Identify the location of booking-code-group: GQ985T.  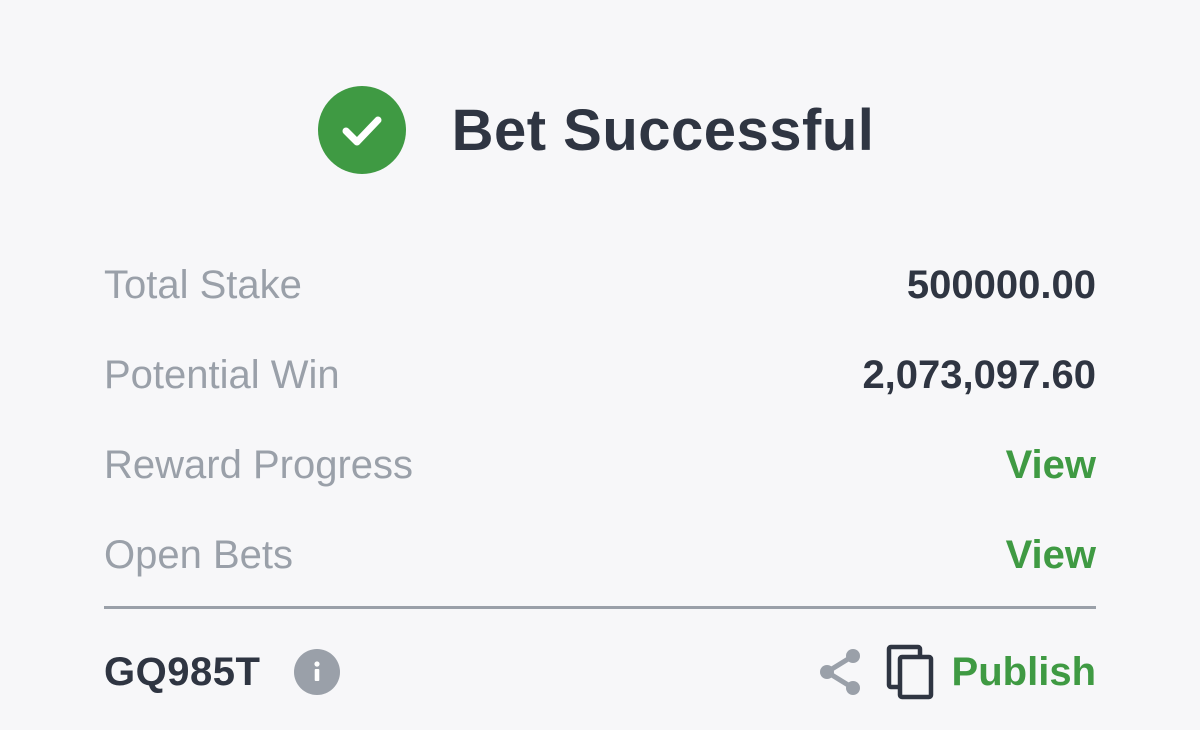
(222, 672).